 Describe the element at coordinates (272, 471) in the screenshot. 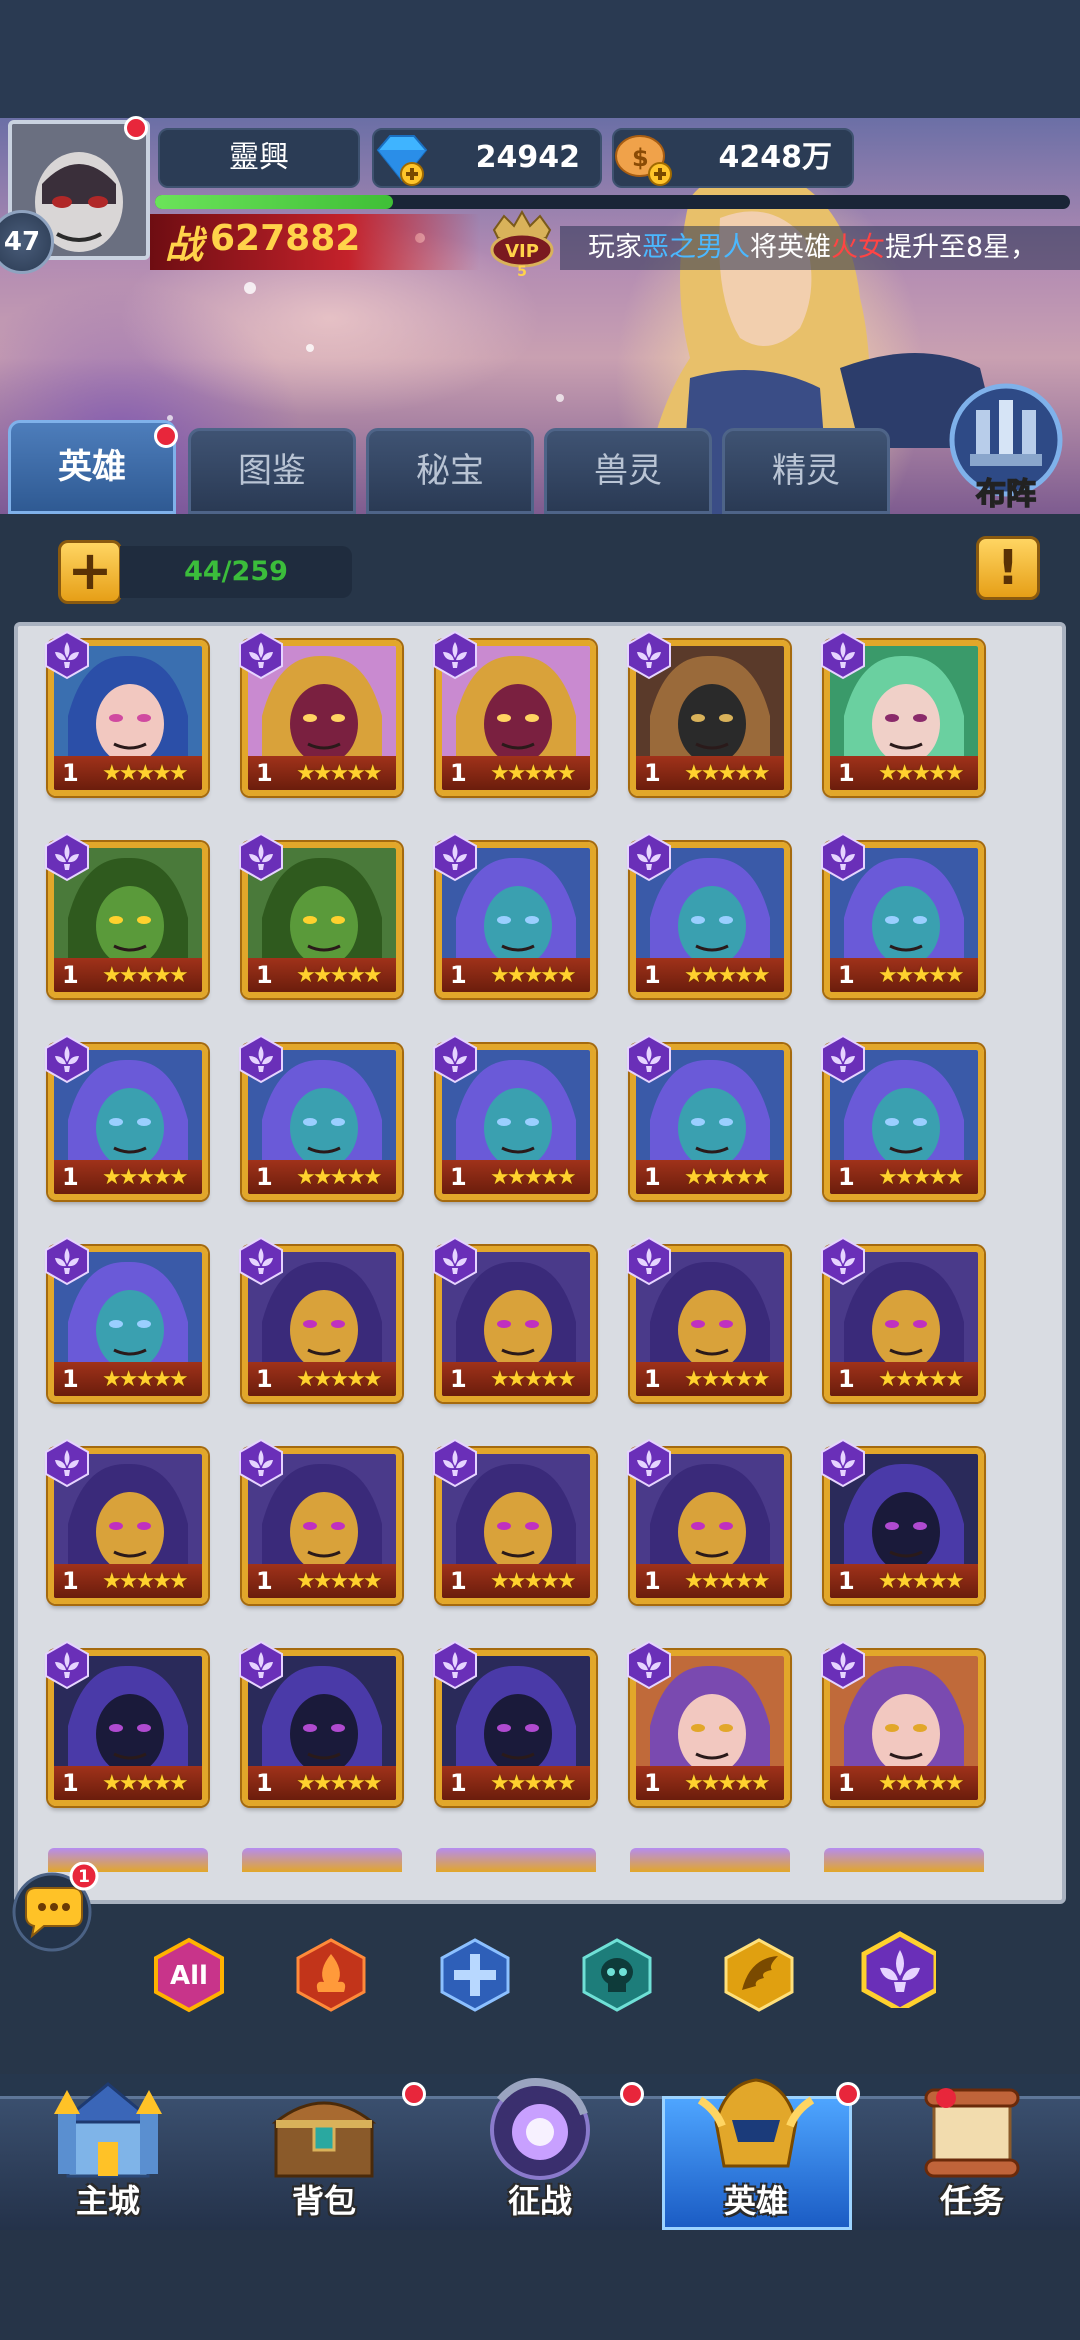

I see `tab-codex: 图鉴` at that location.